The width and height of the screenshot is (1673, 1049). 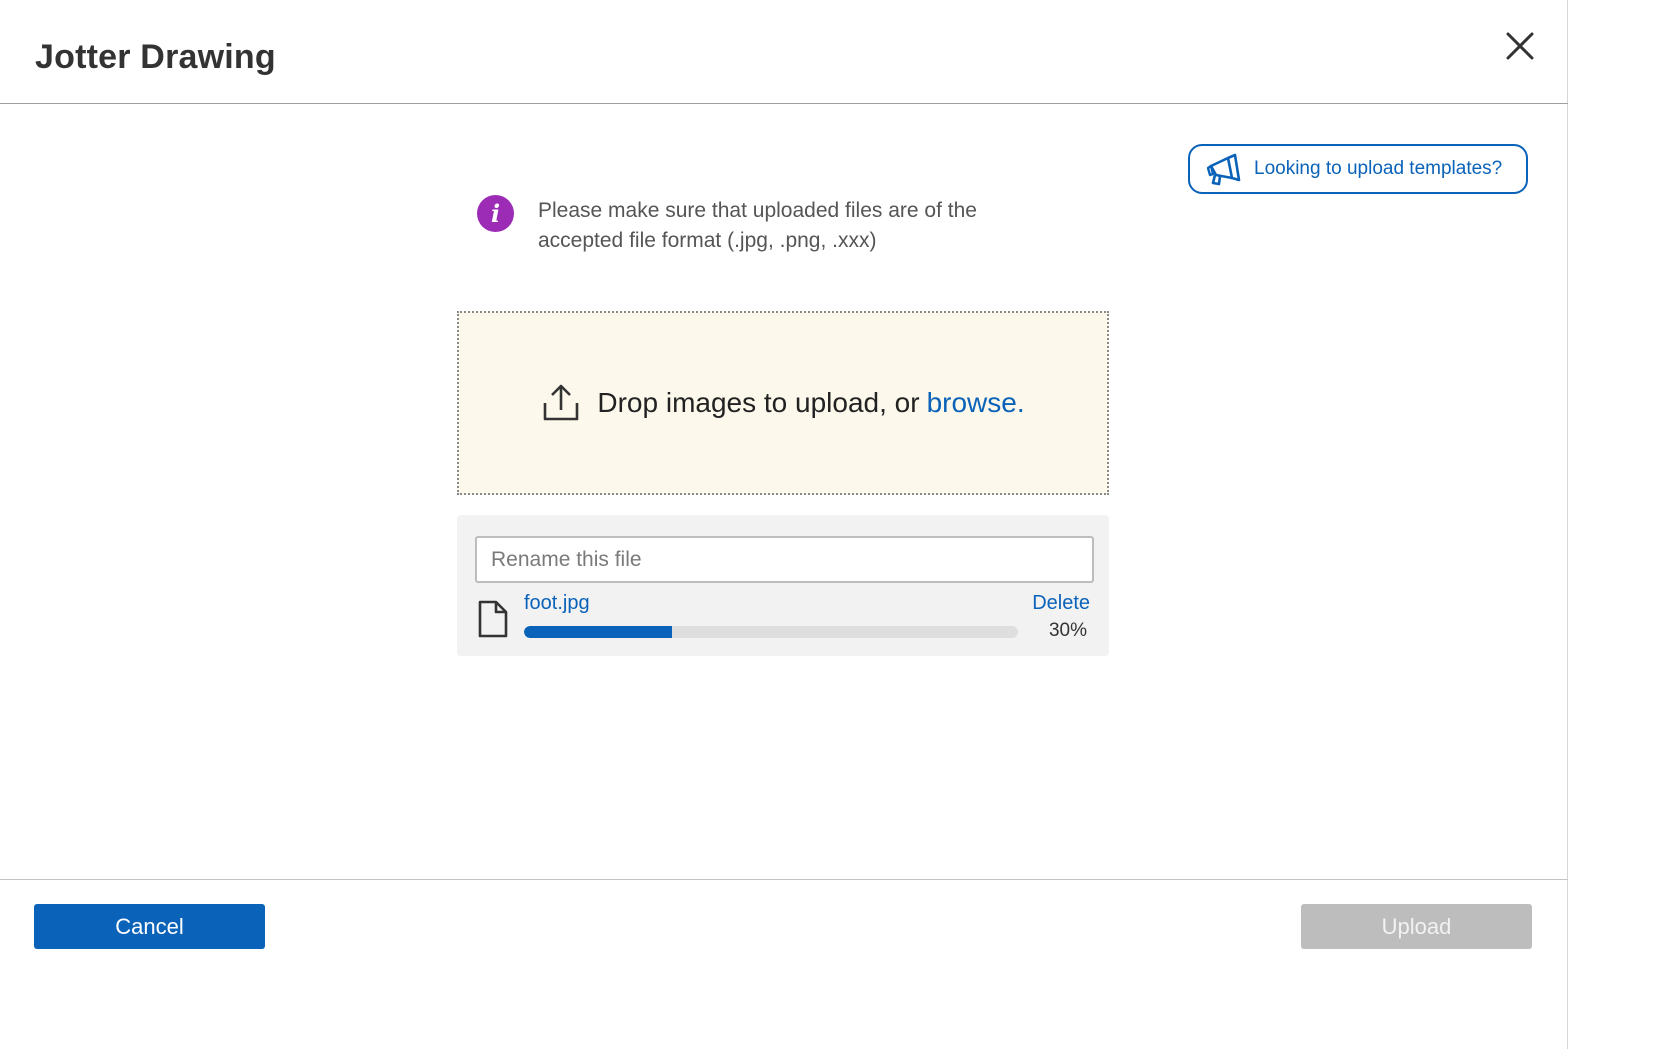 What do you see at coordinates (1061, 603) in the screenshot?
I see `delete-file-link: Delete` at bounding box center [1061, 603].